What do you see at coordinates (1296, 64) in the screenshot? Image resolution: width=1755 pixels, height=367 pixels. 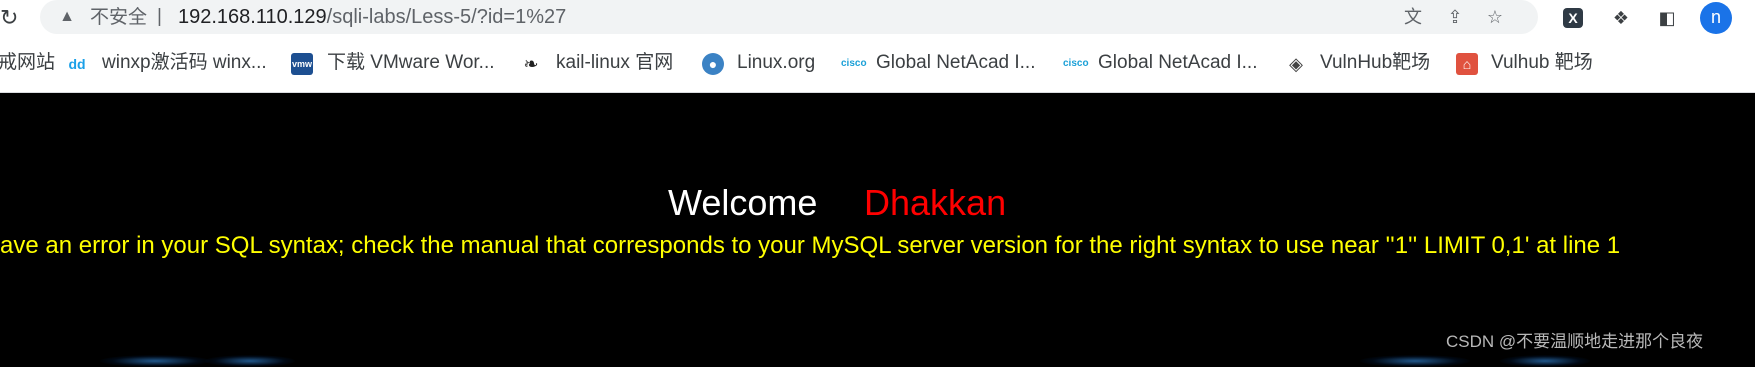 I see `vulnhub-icon: ◈` at bounding box center [1296, 64].